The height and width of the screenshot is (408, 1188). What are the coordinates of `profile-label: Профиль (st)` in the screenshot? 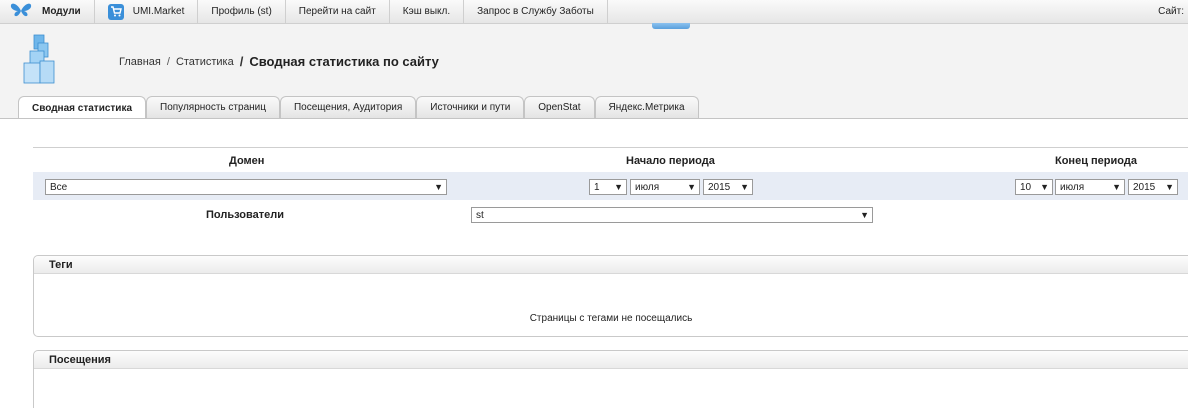 It's located at (241, 11).